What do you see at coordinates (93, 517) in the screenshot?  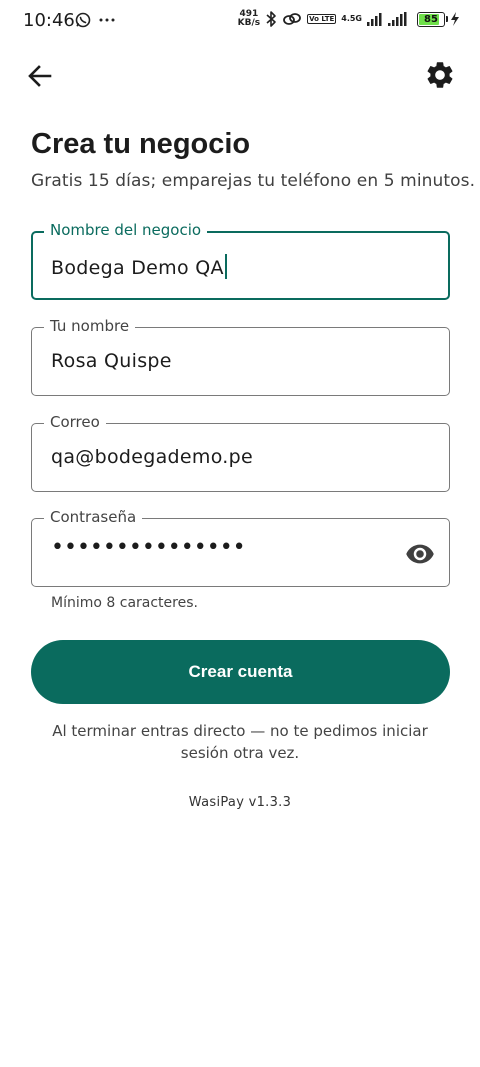 I see `password-label: Contraseña` at bounding box center [93, 517].